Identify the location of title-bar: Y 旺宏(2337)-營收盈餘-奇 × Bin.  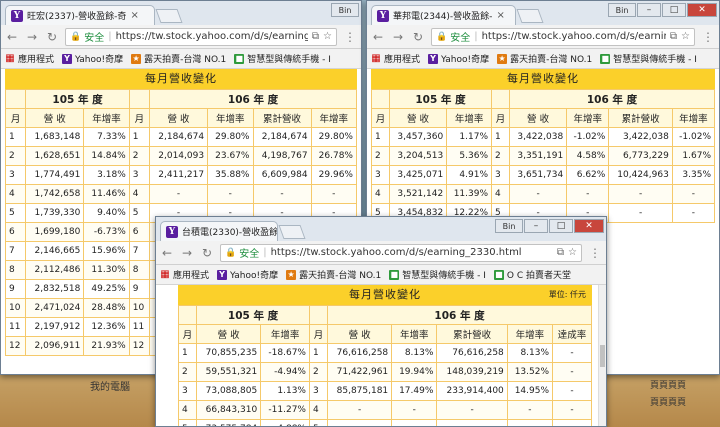
(181, 13).